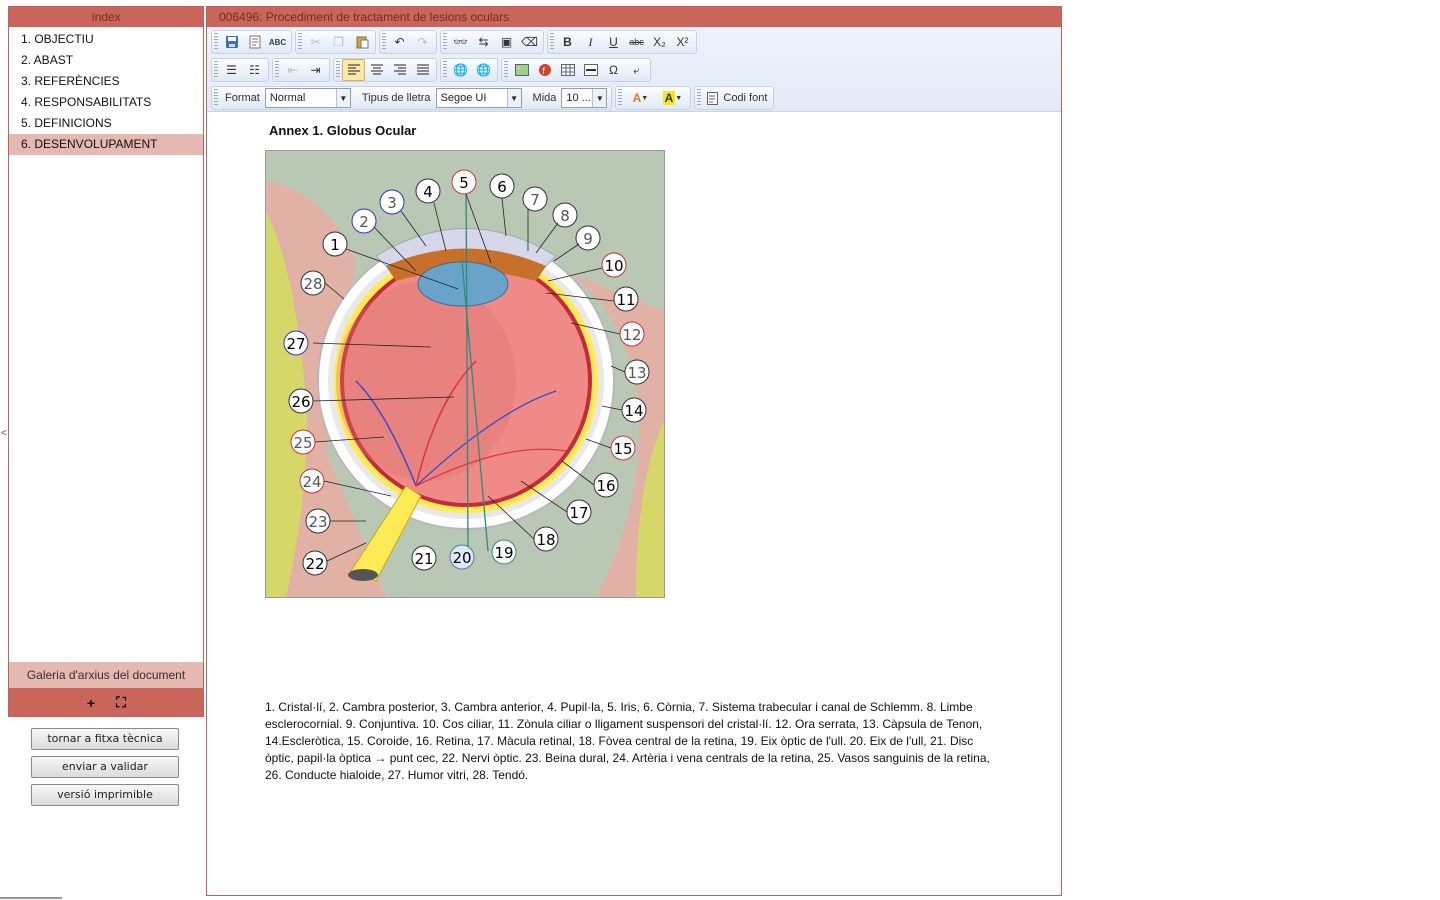  Describe the element at coordinates (545, 540) in the screenshot. I see `label-18: 18` at that location.